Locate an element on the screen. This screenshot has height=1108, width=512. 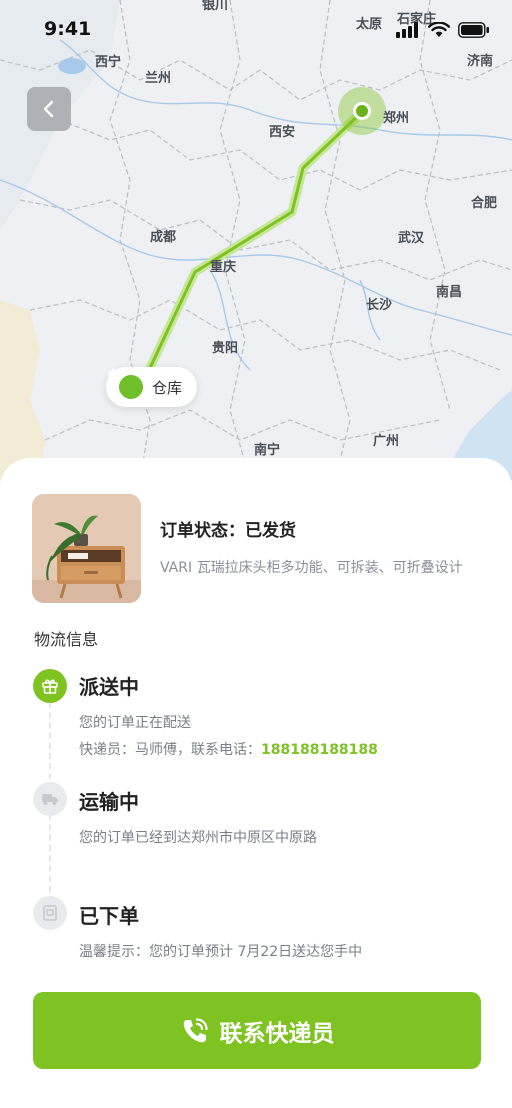
contact-button-label: 联系快递员 is located at coordinates (277, 1033).